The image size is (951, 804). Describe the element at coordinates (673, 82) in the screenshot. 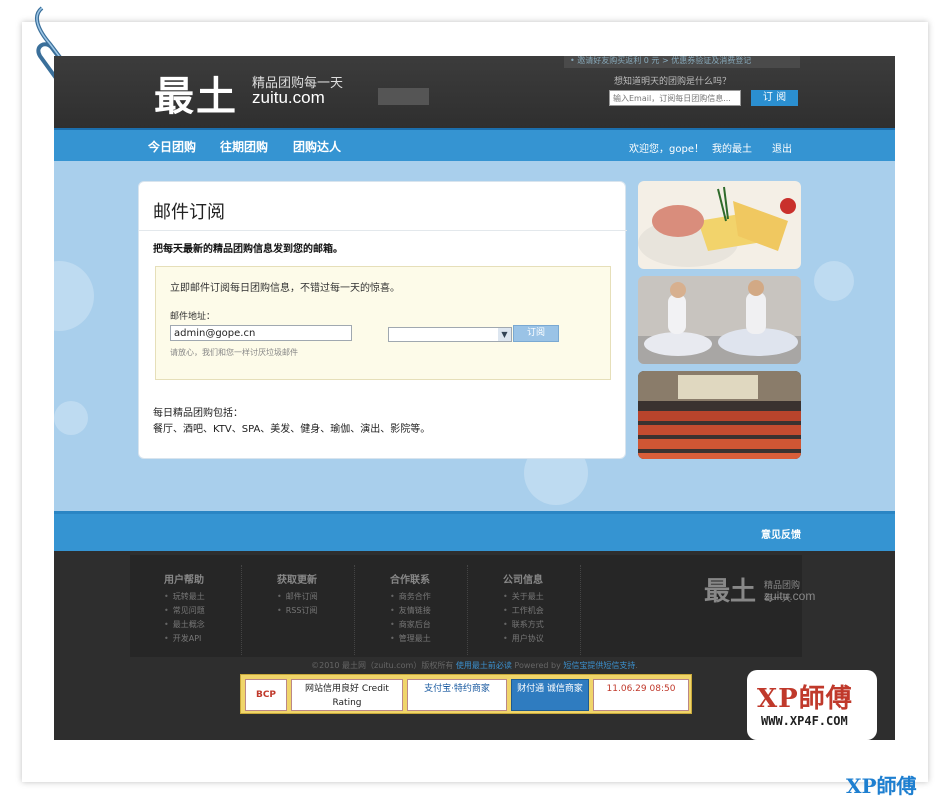

I see `subscribe-question: 想知道明天的团购是什么吗？` at that location.